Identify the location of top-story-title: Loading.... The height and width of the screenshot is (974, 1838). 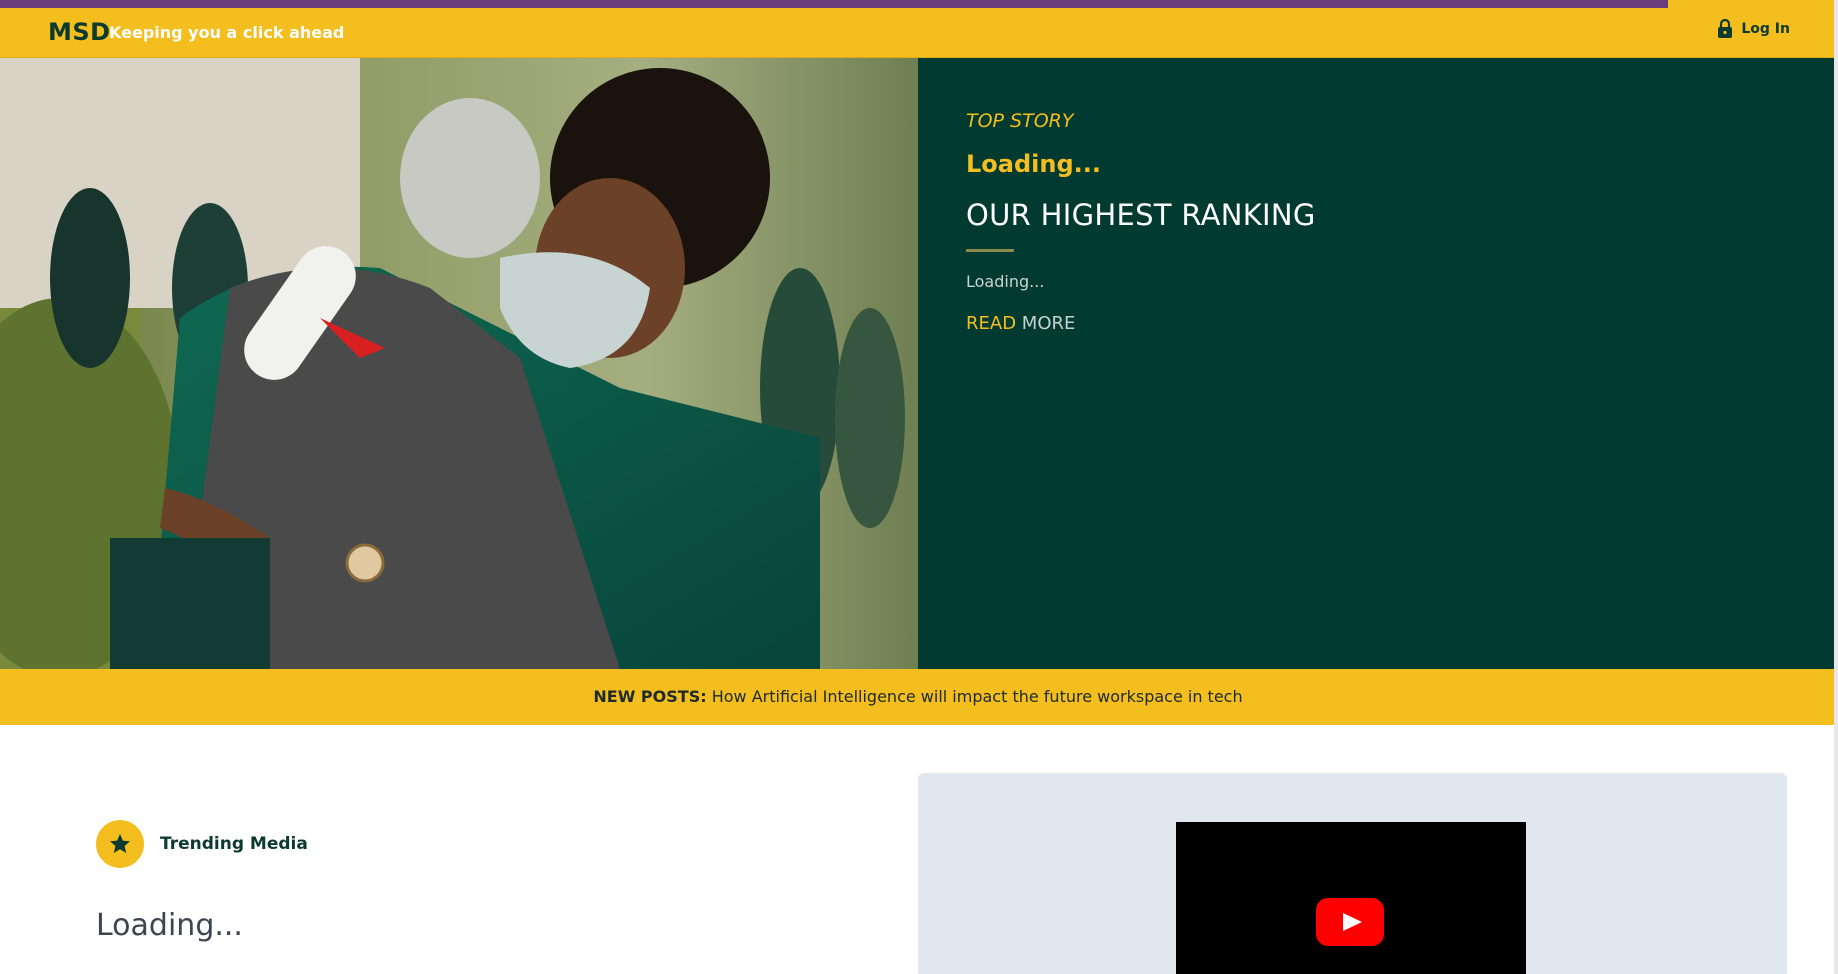
(1033, 164).